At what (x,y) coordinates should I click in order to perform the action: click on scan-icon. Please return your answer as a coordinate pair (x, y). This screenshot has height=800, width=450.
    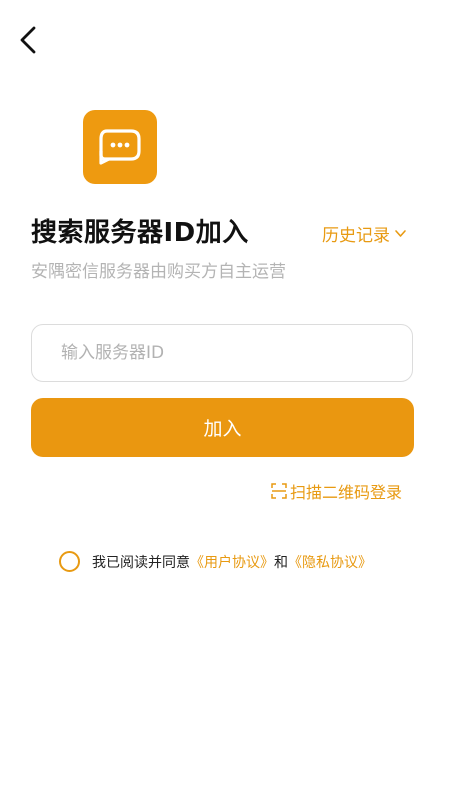
    Looking at the image, I should click on (279, 491).